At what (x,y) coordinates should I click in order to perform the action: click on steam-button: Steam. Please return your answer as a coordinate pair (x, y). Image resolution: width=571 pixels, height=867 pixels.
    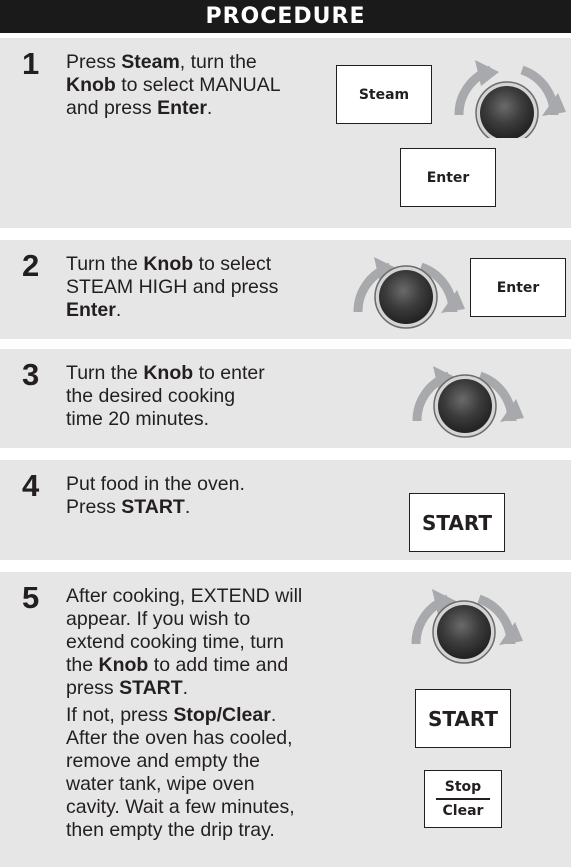
    Looking at the image, I should click on (384, 94).